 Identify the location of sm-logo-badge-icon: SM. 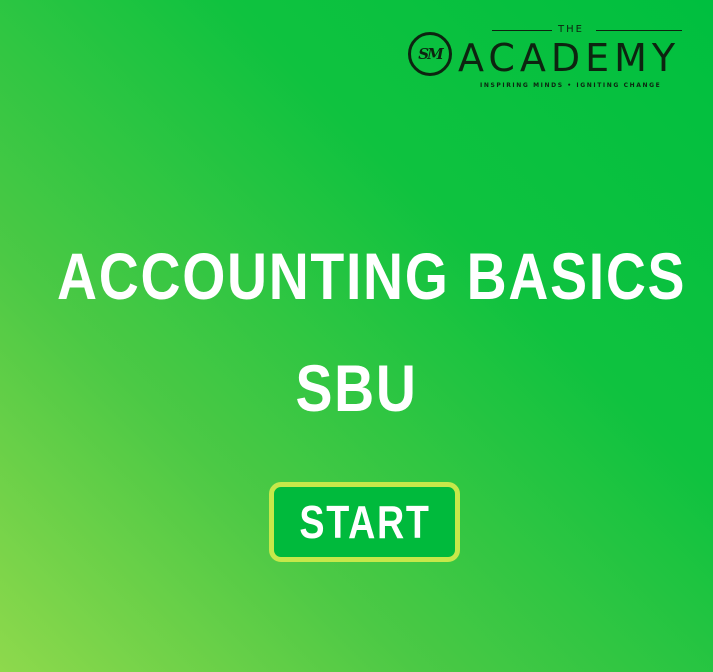
(430, 54).